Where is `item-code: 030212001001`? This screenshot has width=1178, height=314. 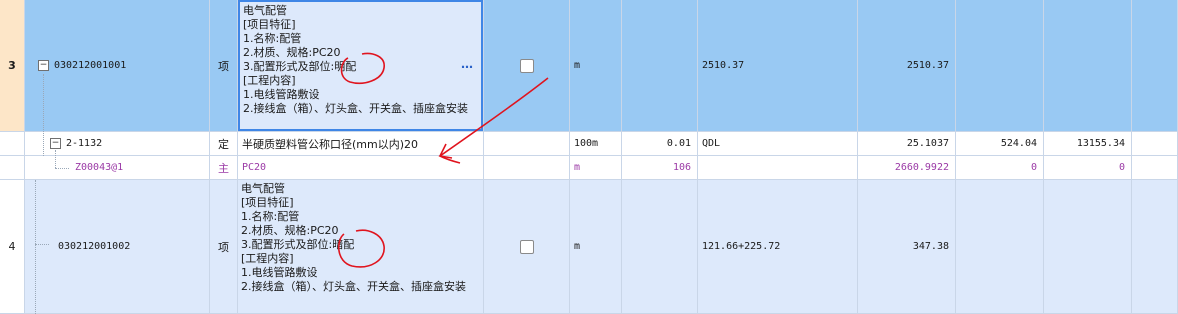
item-code: 030212001001 is located at coordinates (90, 65).